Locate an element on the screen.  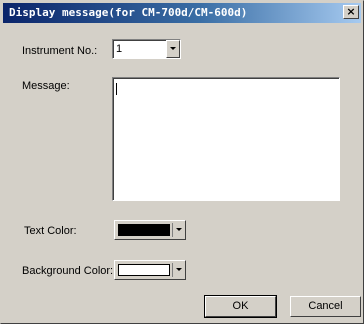
message-label: Message: is located at coordinates (46, 86).